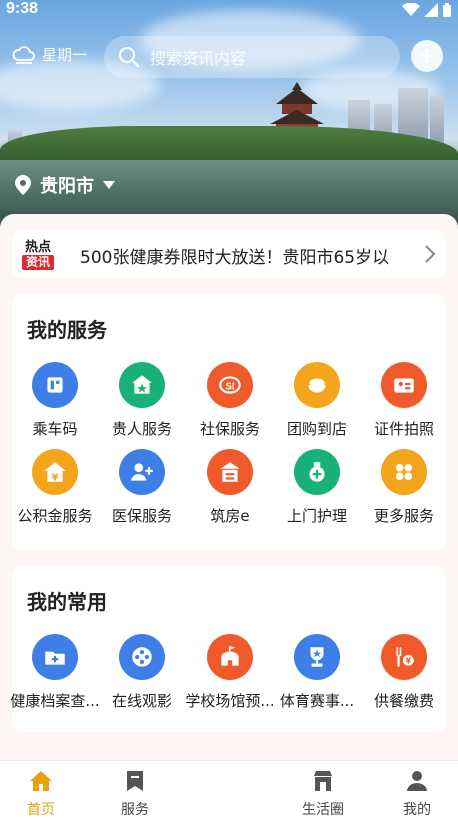  Describe the element at coordinates (23, 54) in the screenshot. I see `cloud-icon` at that location.